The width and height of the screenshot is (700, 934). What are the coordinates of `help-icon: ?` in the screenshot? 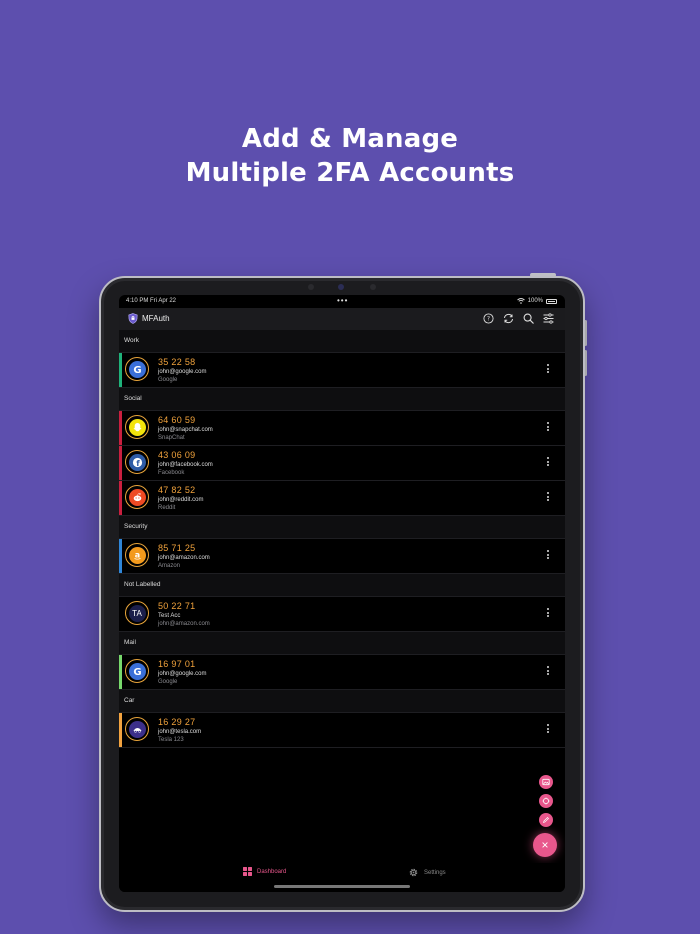 It's located at (488, 318).